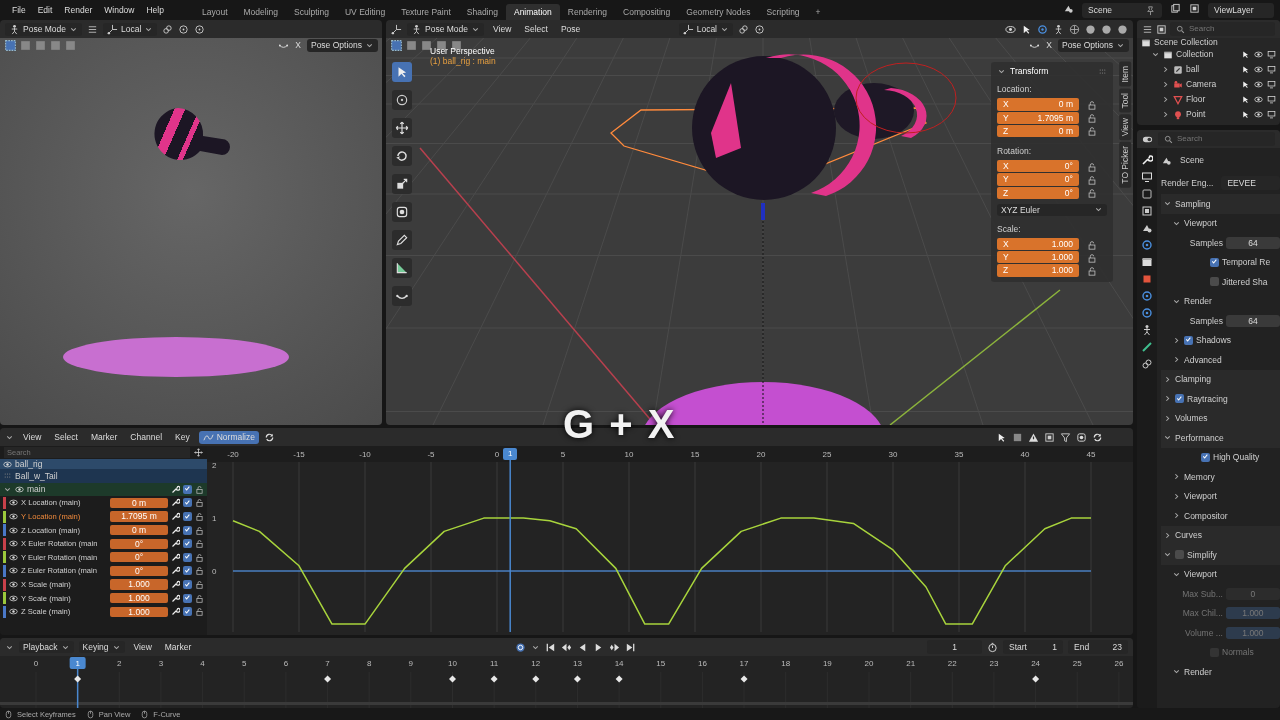 Image resolution: width=1280 pixels, height=720 pixels. What do you see at coordinates (1098, 647) in the screenshot?
I see `end-frame-field: End 23` at bounding box center [1098, 647].